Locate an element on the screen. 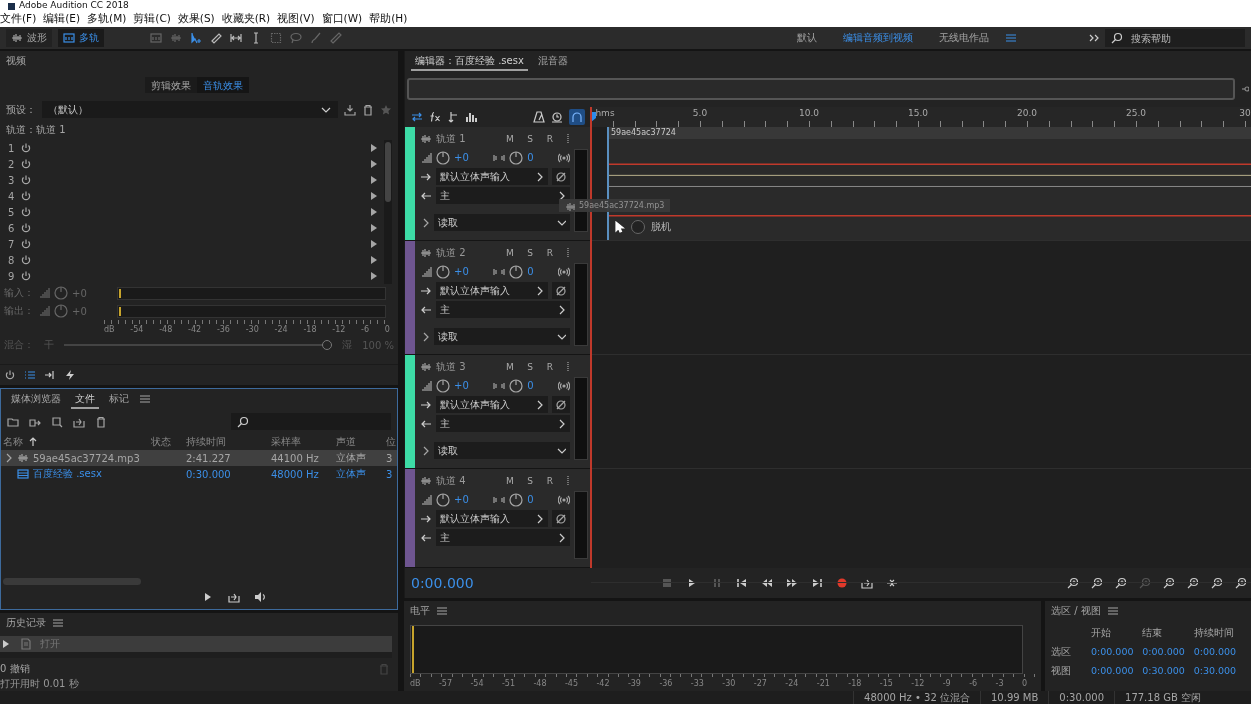 The height and width of the screenshot is (704, 1251). timer-icon is located at coordinates (557, 117).